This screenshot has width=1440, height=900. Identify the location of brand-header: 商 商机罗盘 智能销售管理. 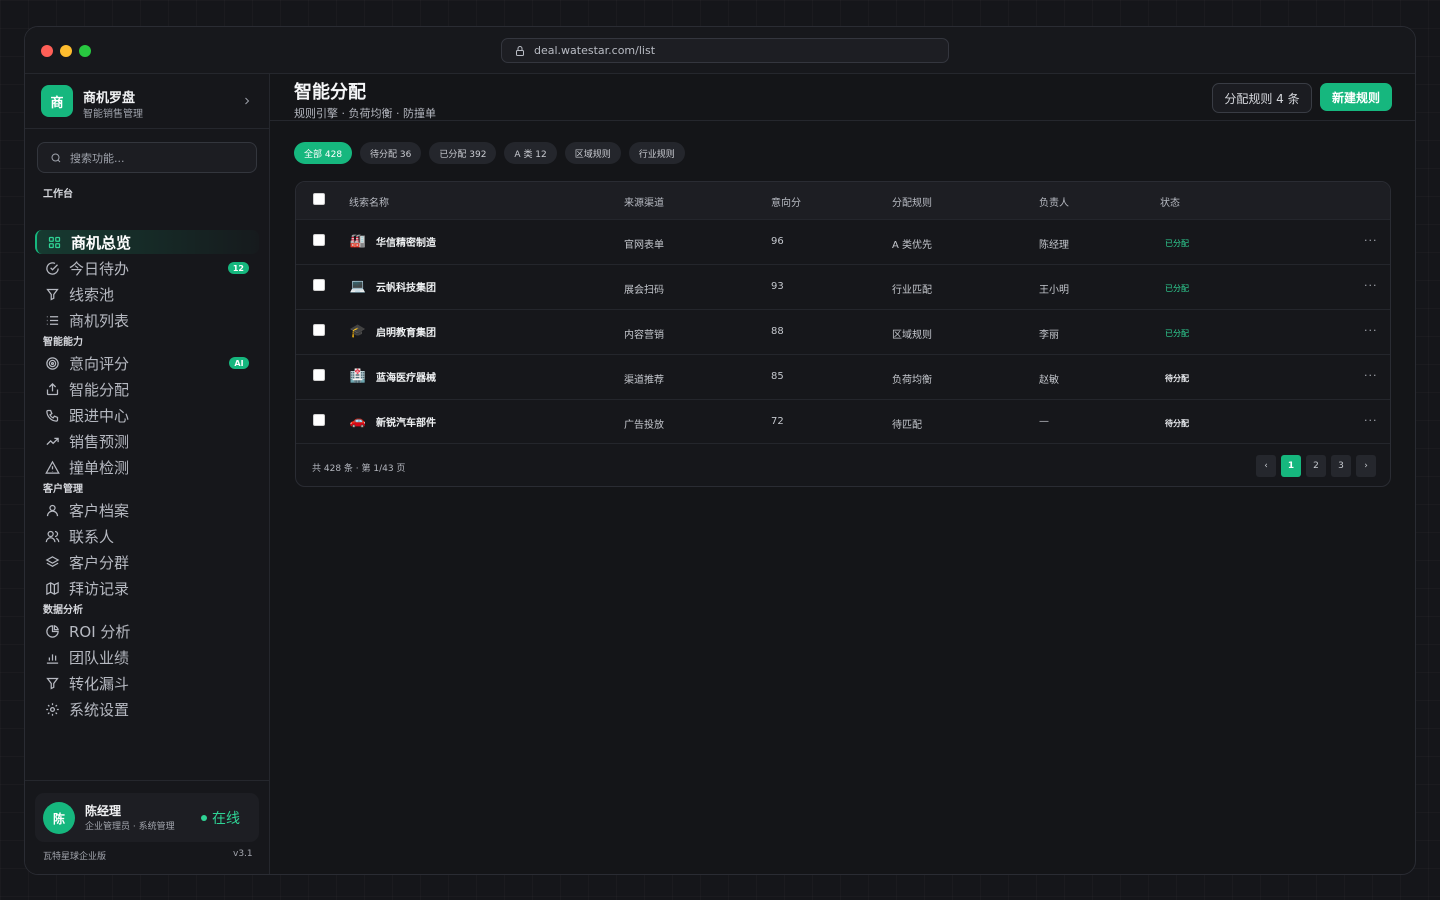
(147, 101).